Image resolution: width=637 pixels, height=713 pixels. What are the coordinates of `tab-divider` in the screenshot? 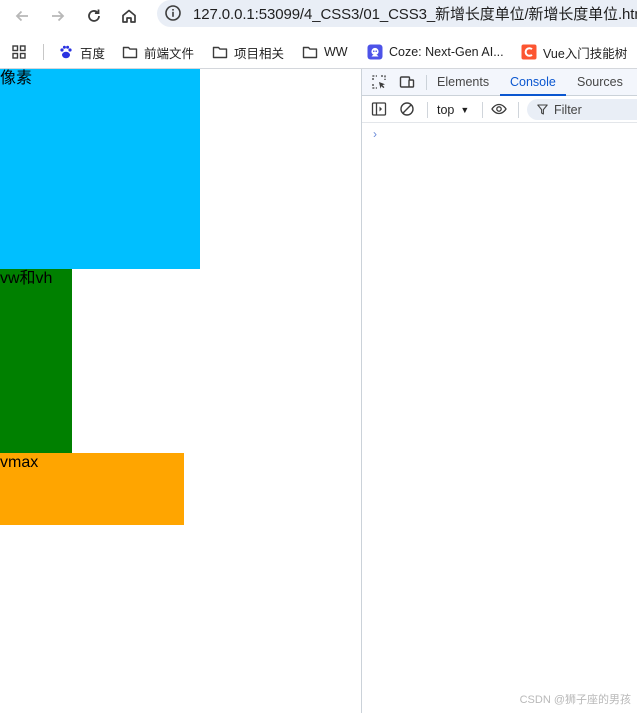 It's located at (426, 82).